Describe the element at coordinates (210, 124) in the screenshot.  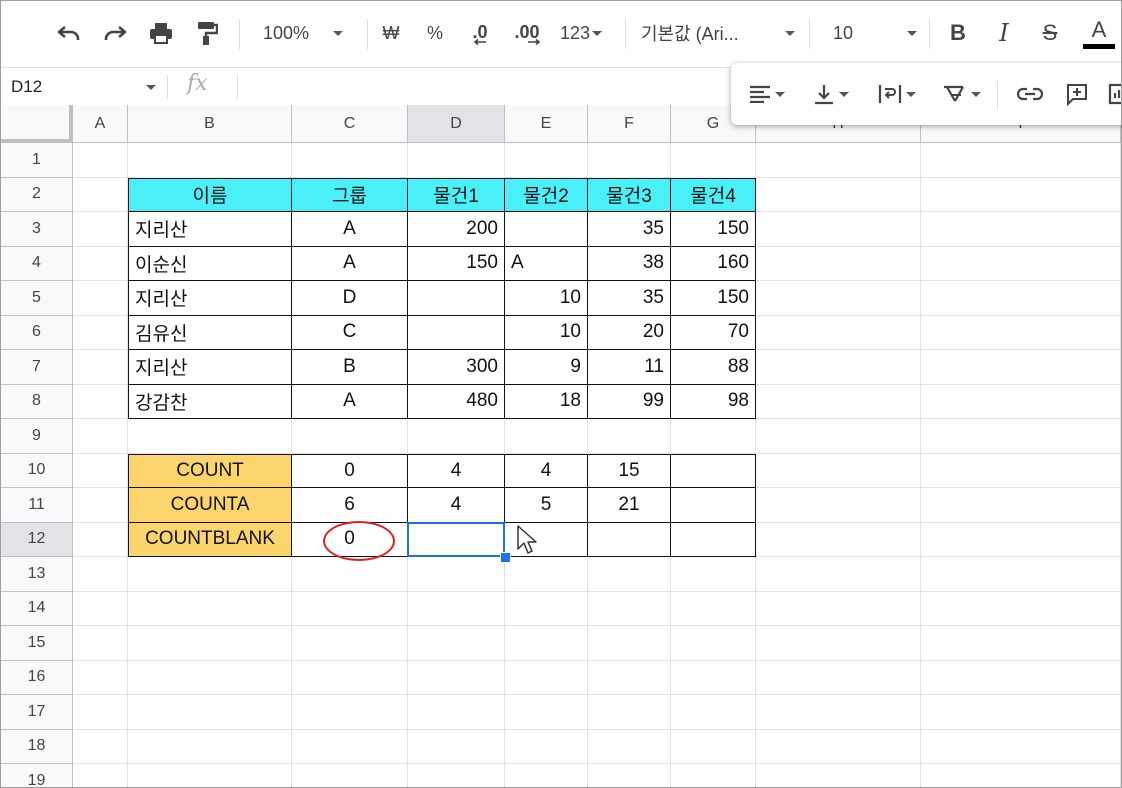
I see `column-header-b: B` at that location.